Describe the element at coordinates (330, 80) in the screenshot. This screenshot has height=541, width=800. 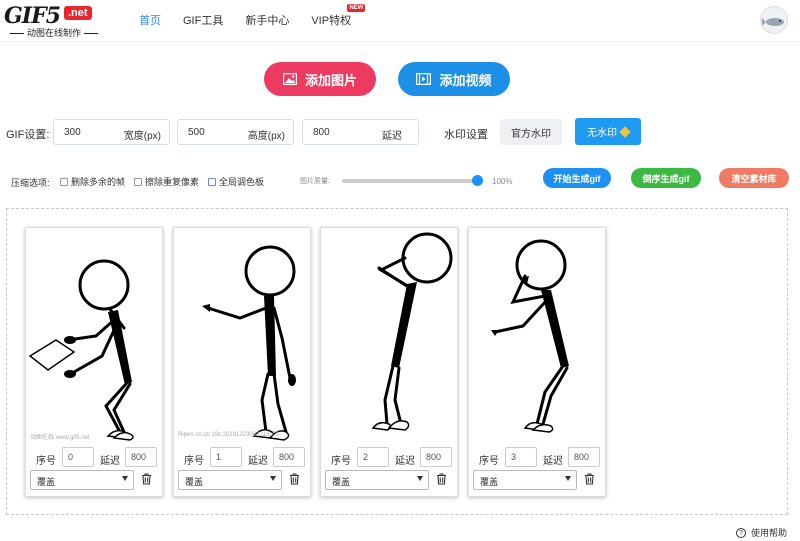
I see `add-image-label: 添加图片` at that location.